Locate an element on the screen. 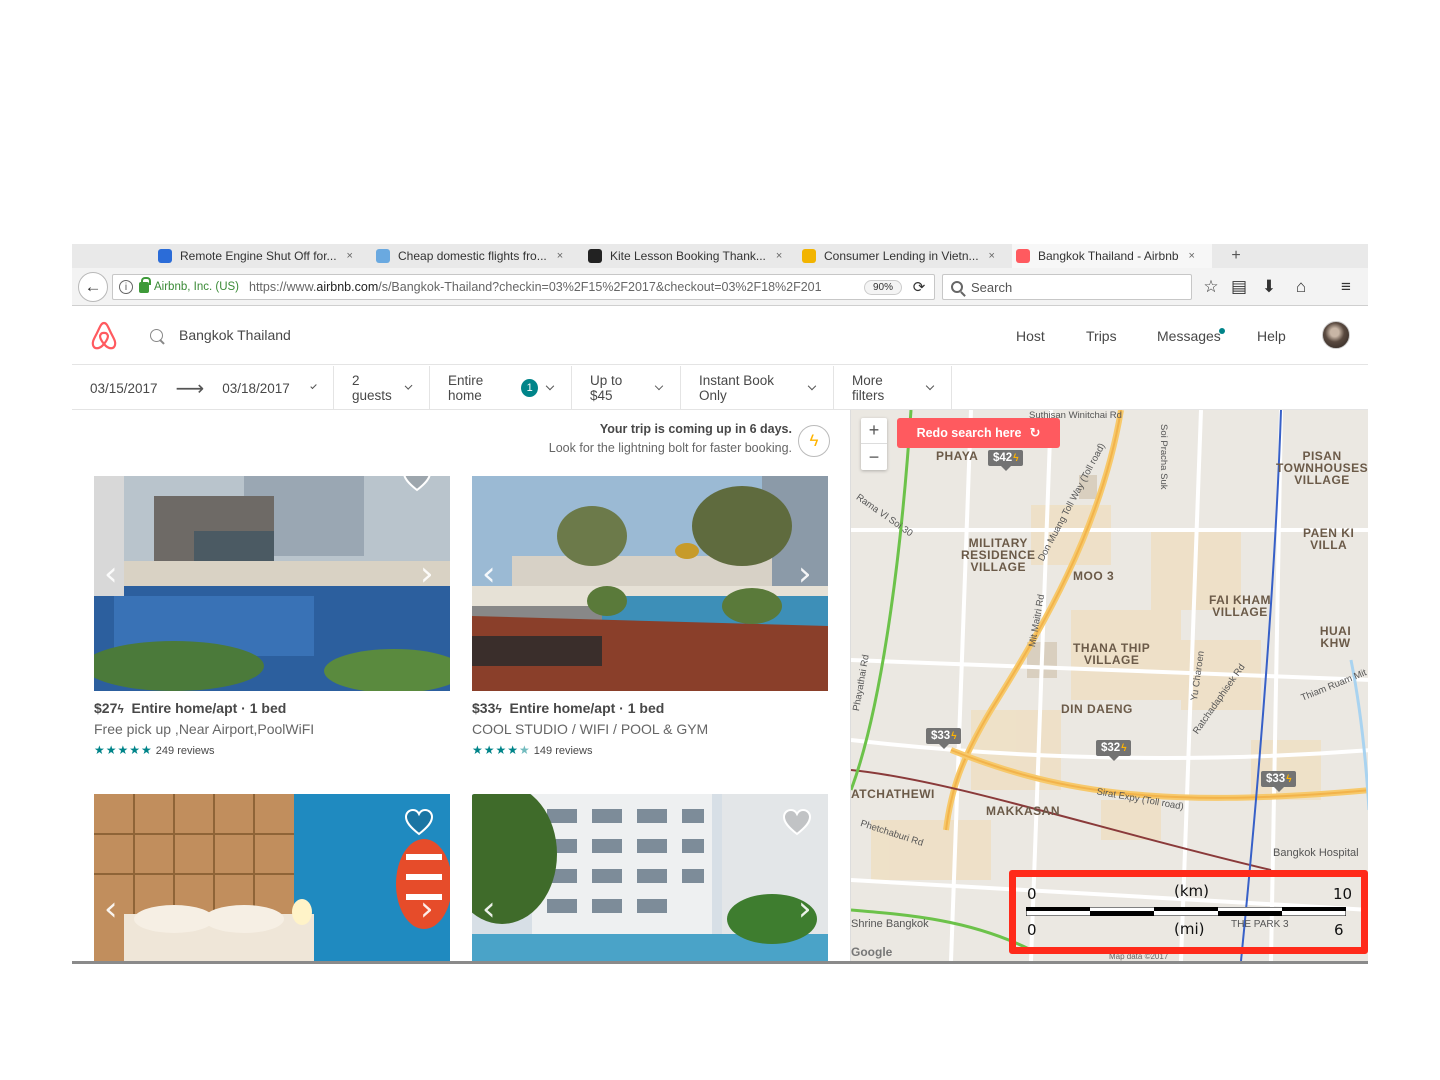 This screenshot has height=1080, width=1440. listing-rating: ★★★★★ 249 reviews is located at coordinates (154, 750).